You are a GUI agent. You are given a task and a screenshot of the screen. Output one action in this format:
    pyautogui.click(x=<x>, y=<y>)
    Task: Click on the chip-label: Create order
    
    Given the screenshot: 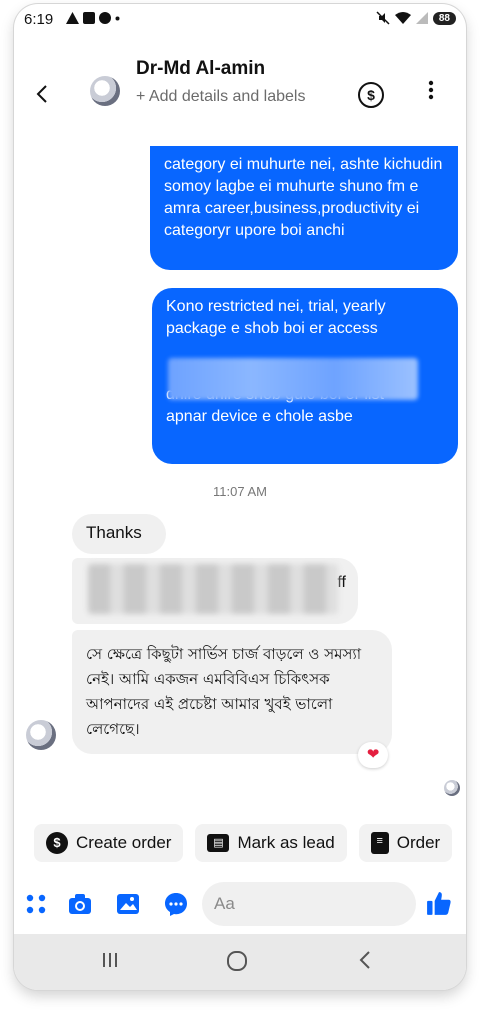 What is the action you would take?
    pyautogui.click(x=124, y=842)
    